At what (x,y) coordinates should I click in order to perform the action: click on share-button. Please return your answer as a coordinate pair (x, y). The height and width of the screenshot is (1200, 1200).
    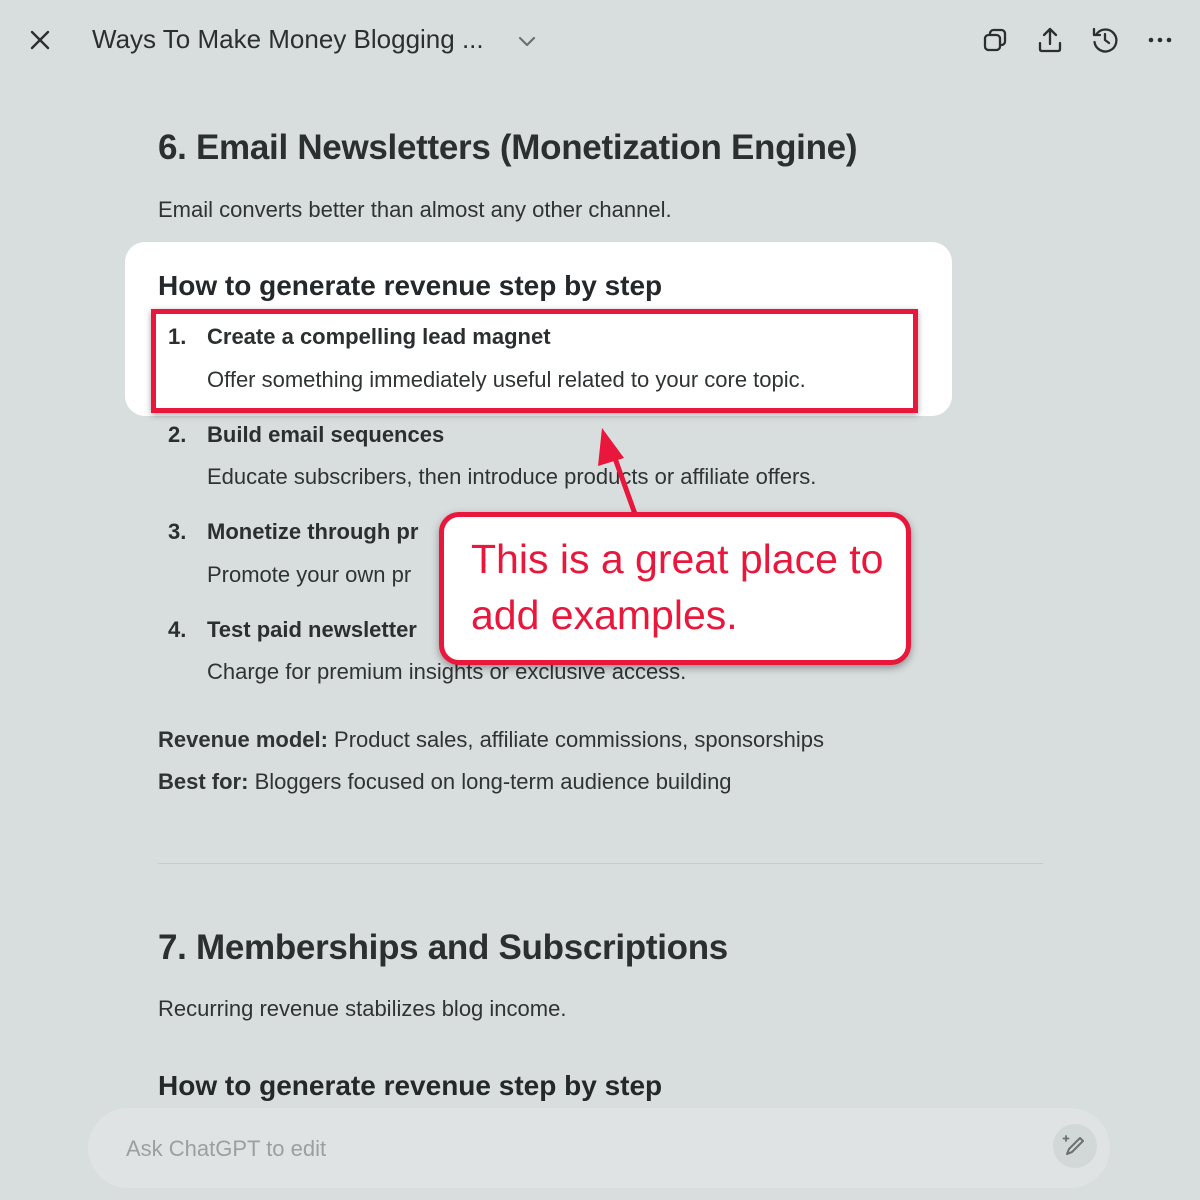
    Looking at the image, I should click on (1050, 40).